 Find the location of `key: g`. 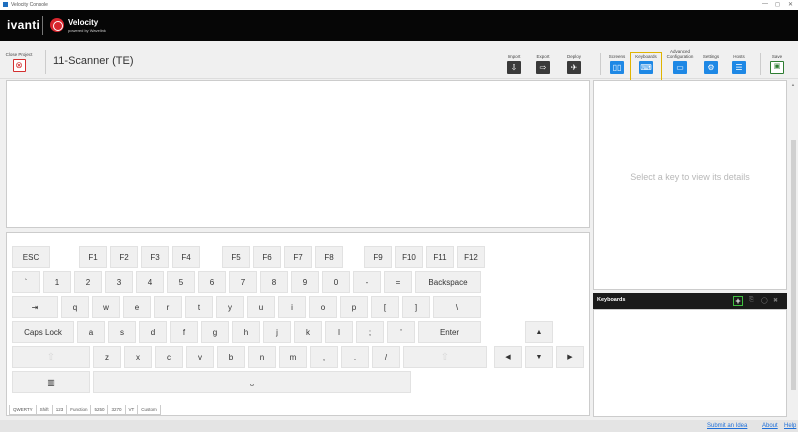

key: g is located at coordinates (215, 332).